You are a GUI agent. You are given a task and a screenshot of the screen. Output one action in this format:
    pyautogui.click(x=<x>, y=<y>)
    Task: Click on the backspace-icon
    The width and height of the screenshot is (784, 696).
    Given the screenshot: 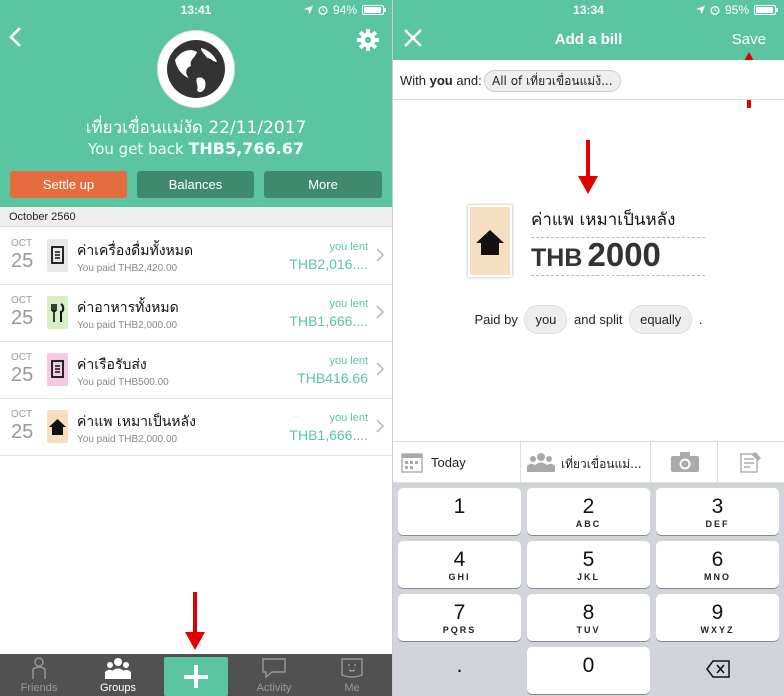 What is the action you would take?
    pyautogui.click(x=717, y=669)
    